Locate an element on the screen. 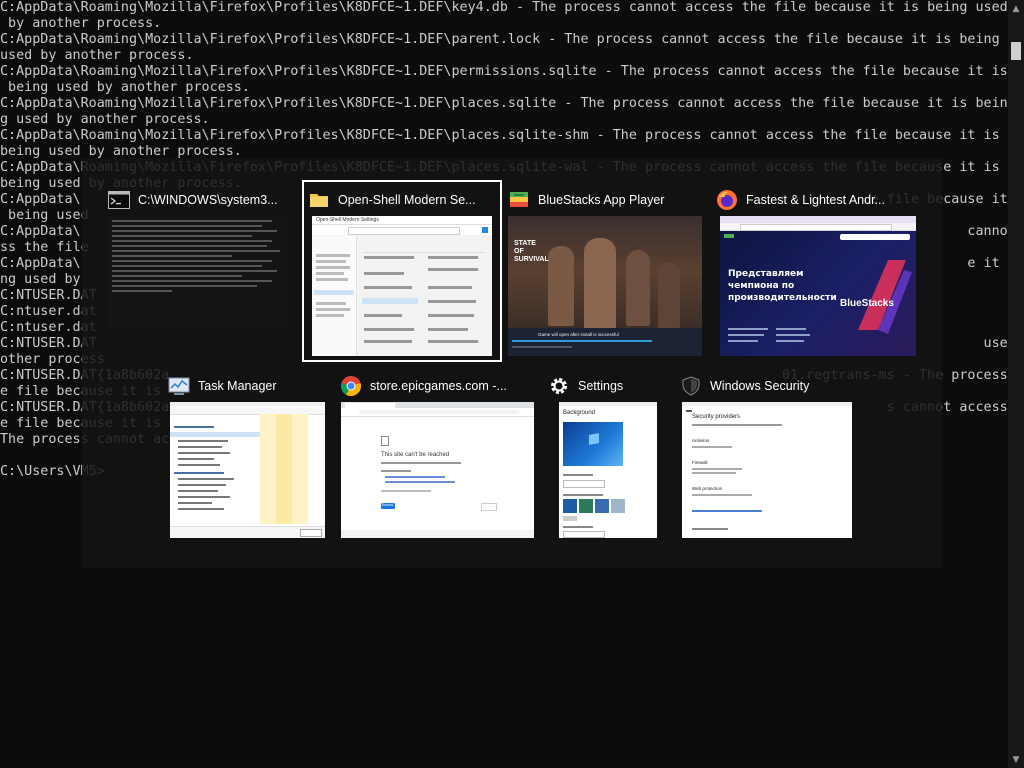 The height and width of the screenshot is (768, 1024). cmd-icon is located at coordinates (119, 200).